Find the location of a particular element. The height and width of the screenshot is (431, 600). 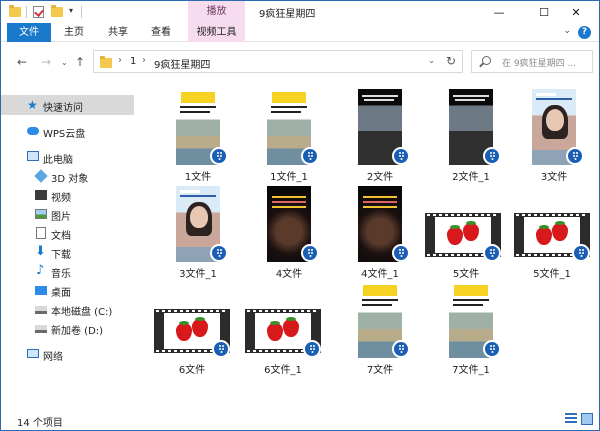

sidebar-item-music: ♪ 音乐 is located at coordinates (67, 271).